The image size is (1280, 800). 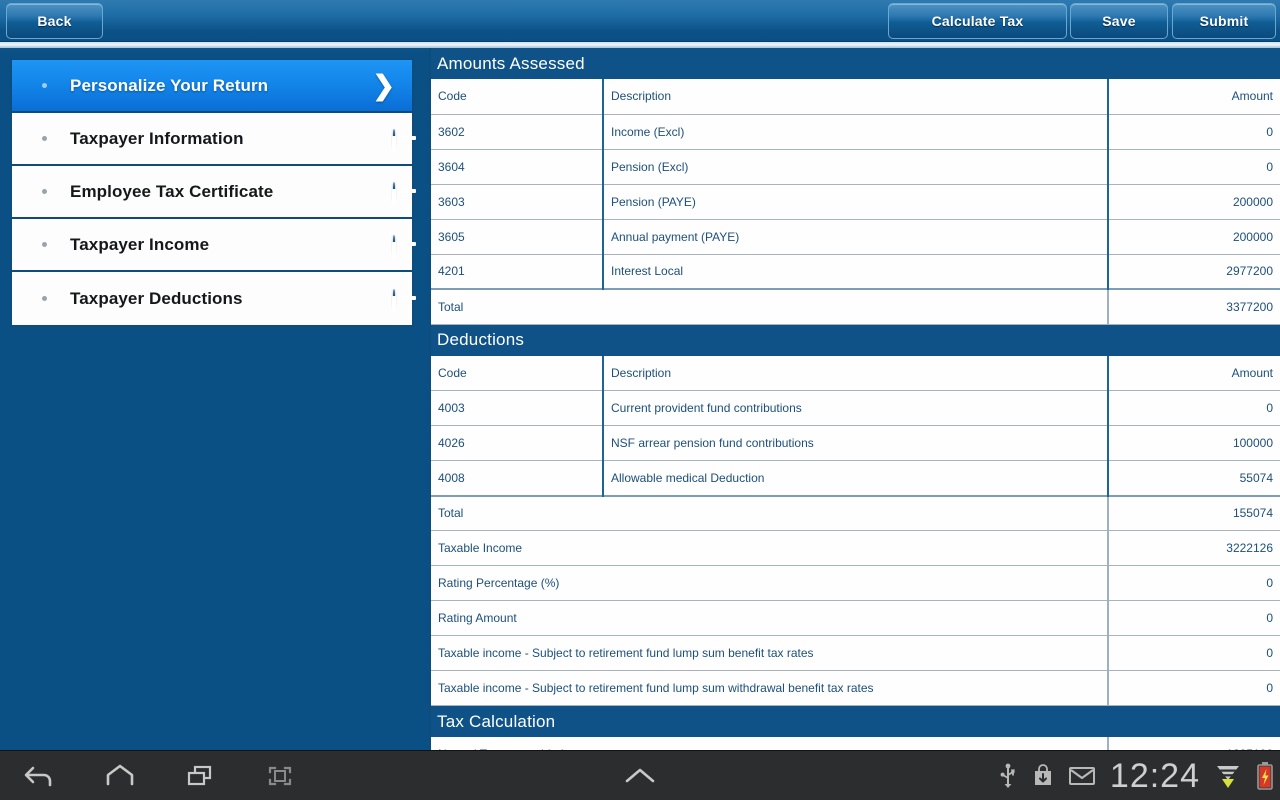 I want to click on section-header-deductions: Deductions, so click(x=855, y=340).